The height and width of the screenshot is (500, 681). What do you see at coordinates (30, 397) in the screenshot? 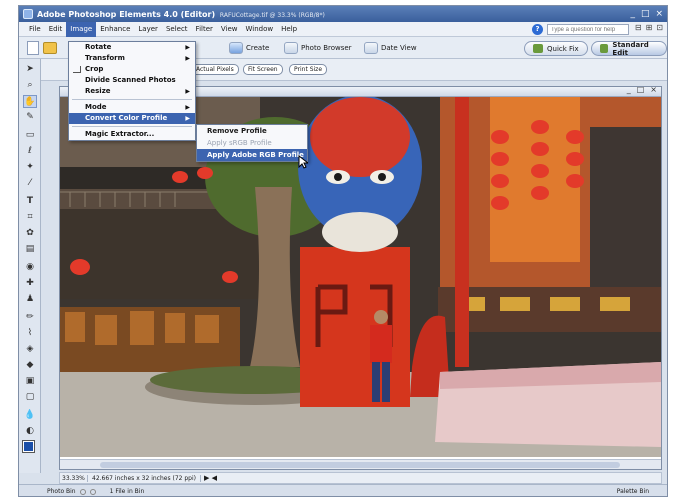
I see `shape-tool-icon: ▢` at bounding box center [30, 397].